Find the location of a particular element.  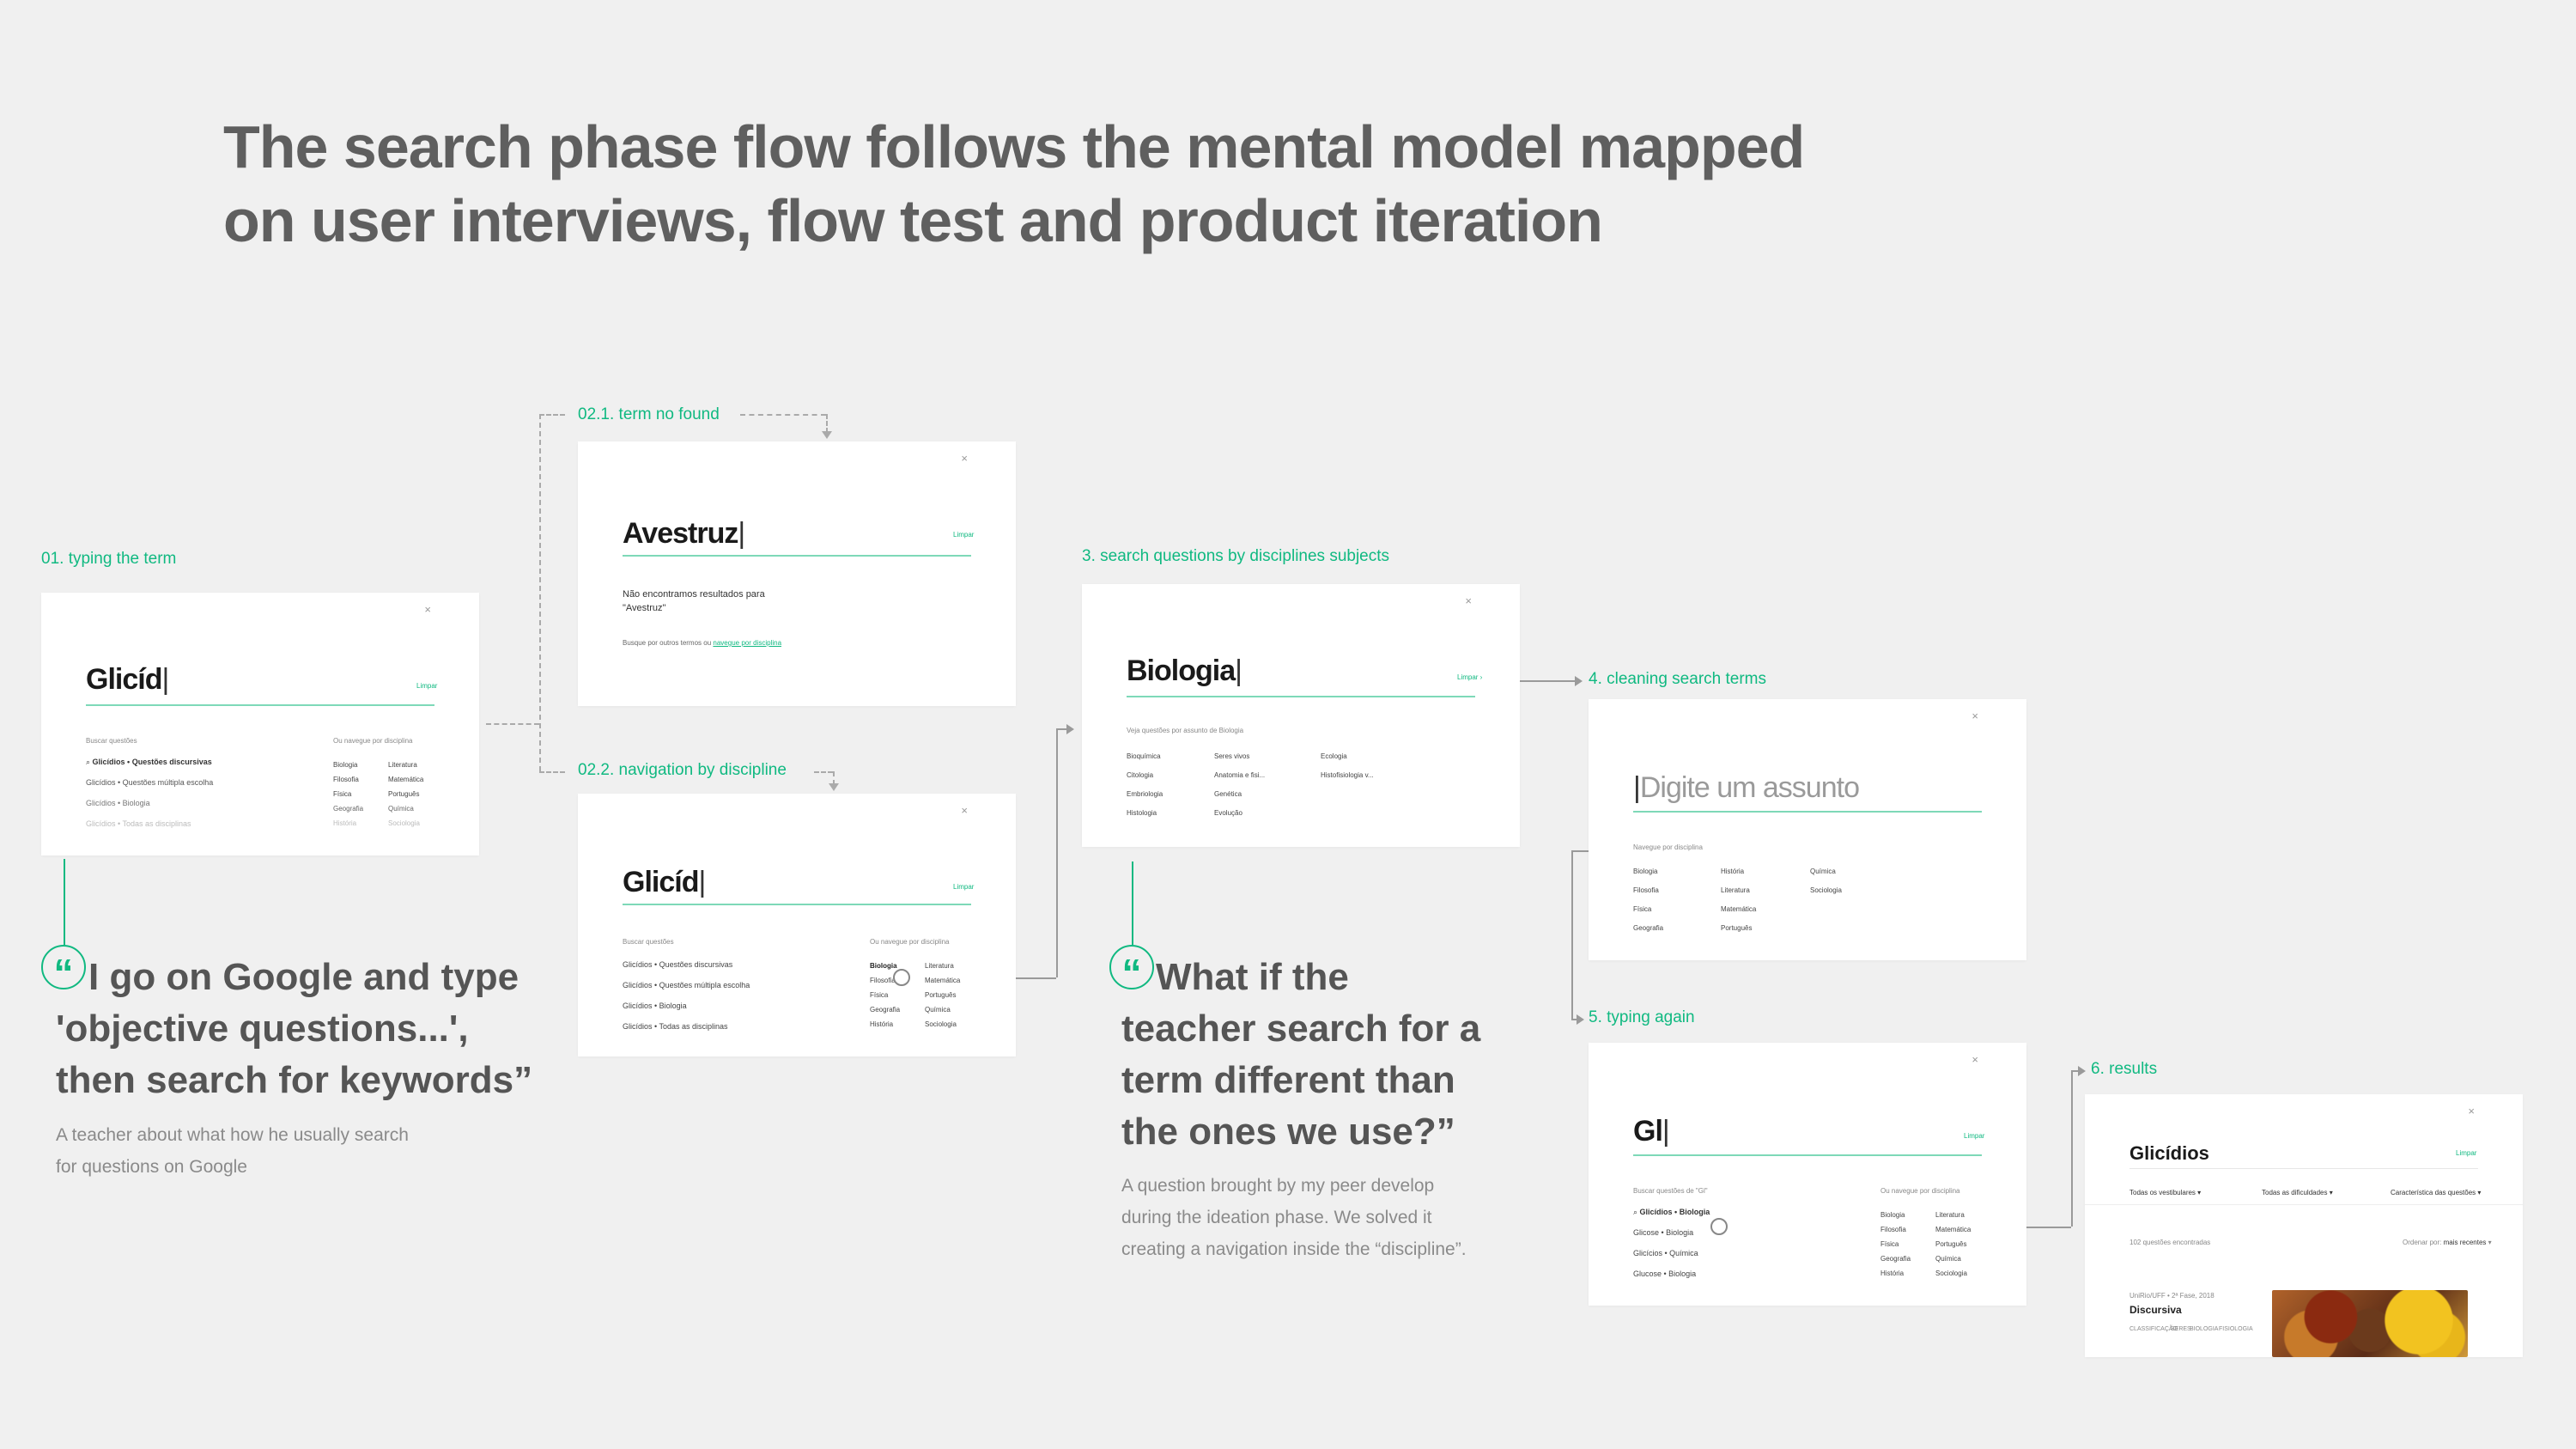

subject-link: Embriologia is located at coordinates (1145, 794).